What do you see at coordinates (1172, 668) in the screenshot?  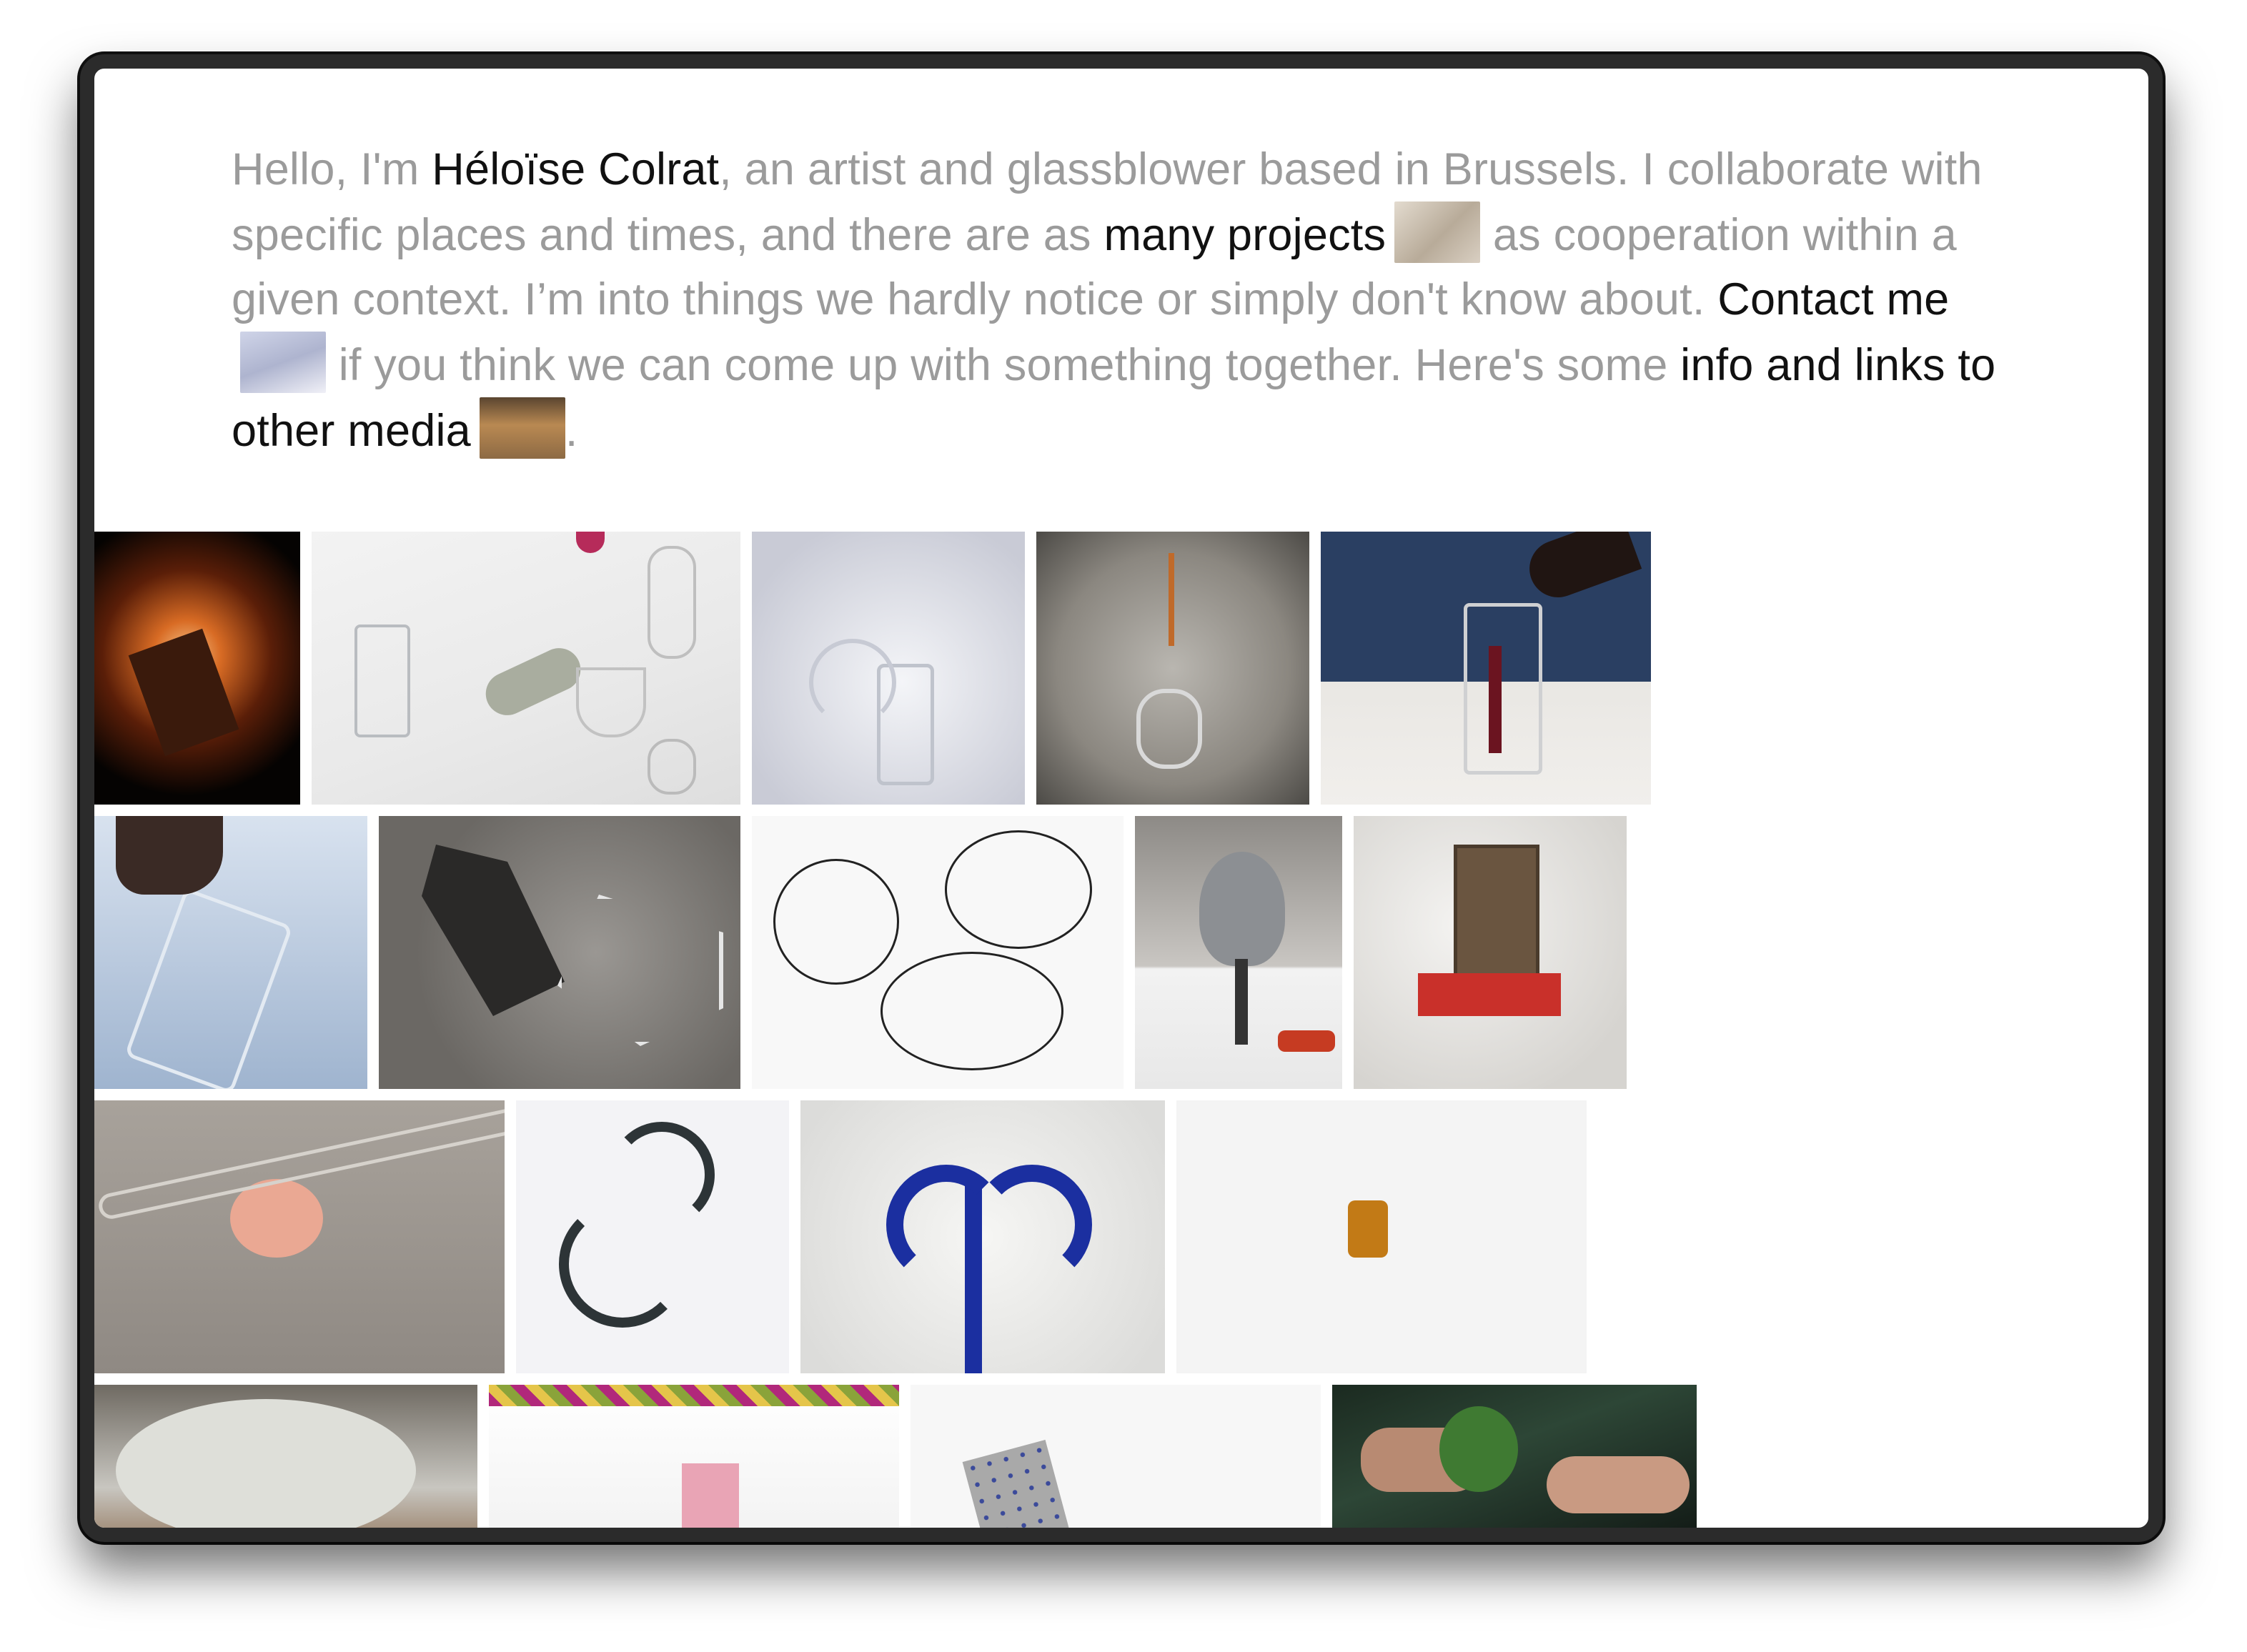 I see `gallery-image-glass-coil` at bounding box center [1172, 668].